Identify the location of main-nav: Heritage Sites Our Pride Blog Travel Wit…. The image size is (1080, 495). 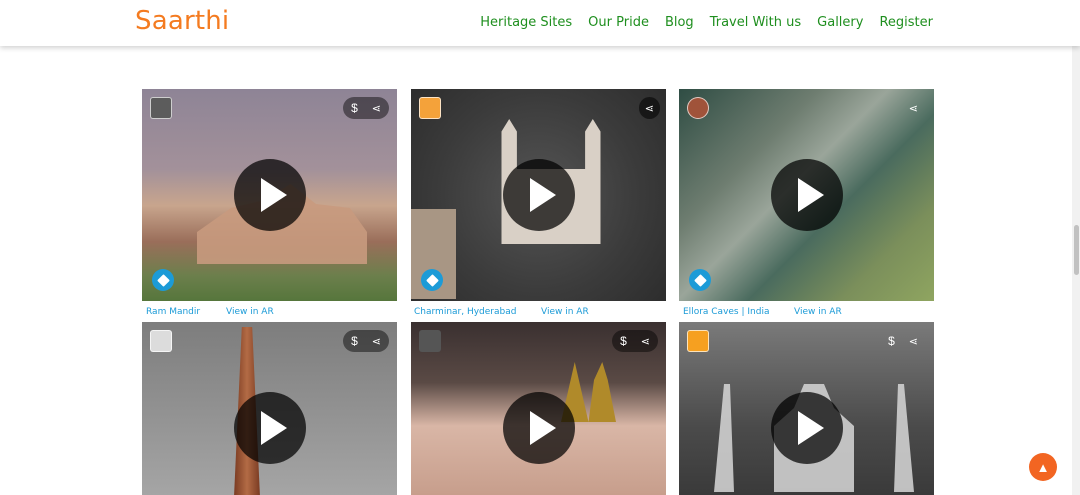
(698, 22).